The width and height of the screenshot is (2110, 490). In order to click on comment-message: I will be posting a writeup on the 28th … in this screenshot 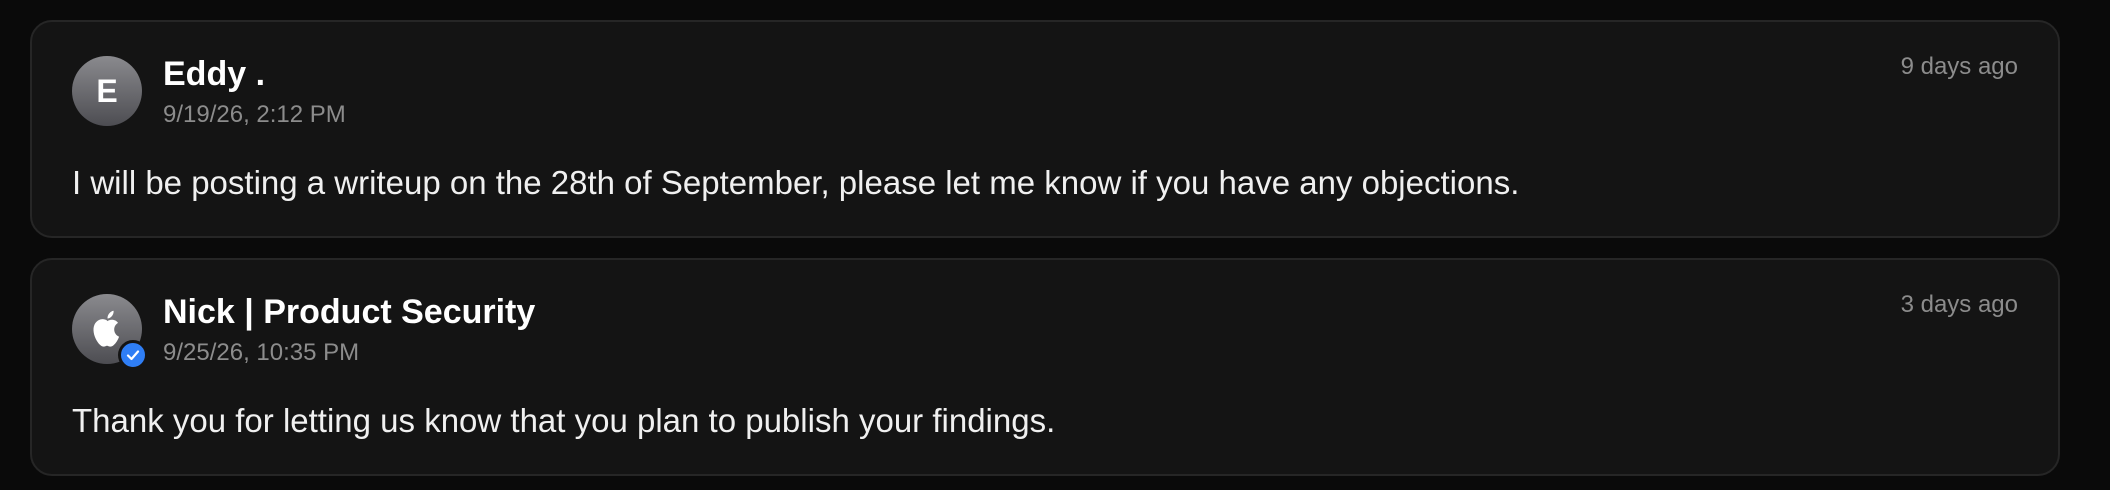, I will do `click(796, 182)`.